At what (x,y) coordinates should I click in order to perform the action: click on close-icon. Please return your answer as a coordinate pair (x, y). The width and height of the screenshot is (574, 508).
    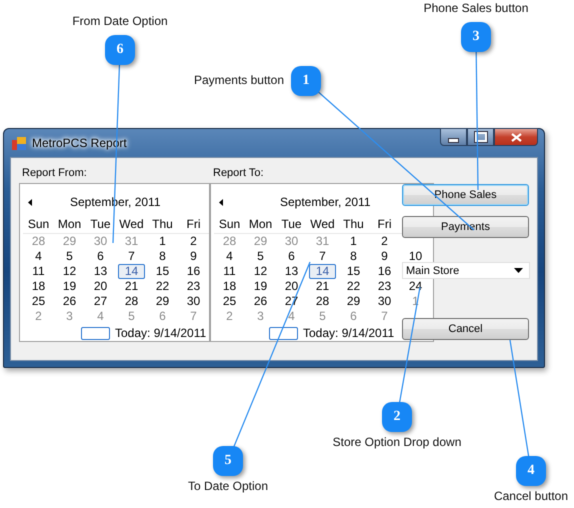
    Looking at the image, I should click on (516, 137).